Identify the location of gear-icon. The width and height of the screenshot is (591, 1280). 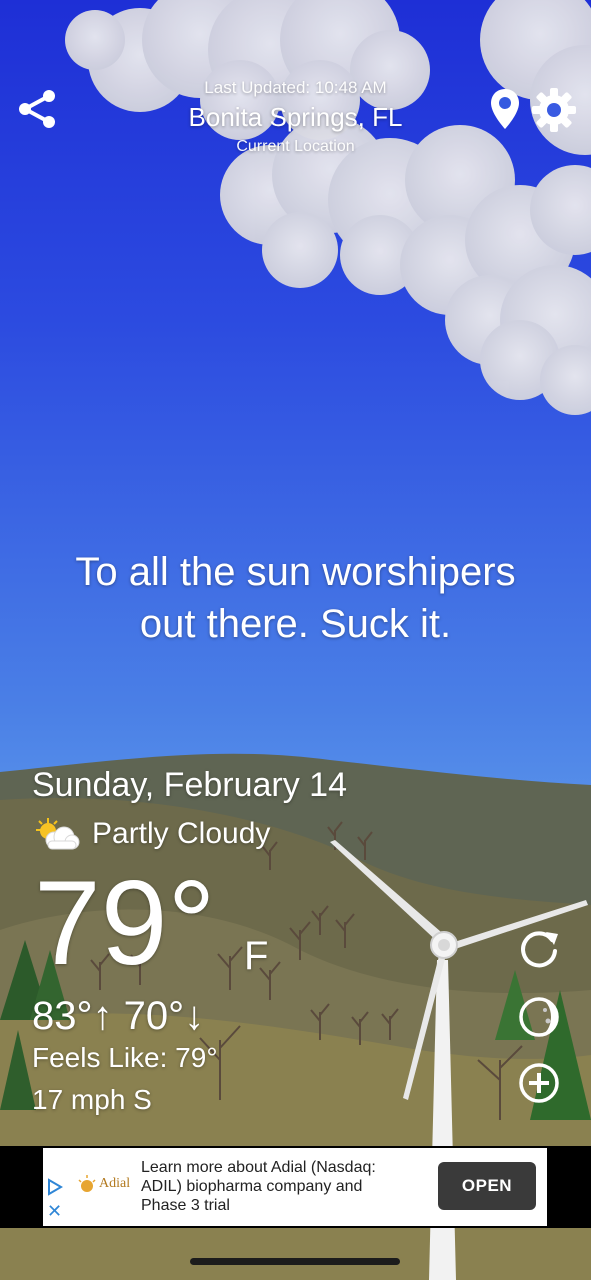
(554, 110).